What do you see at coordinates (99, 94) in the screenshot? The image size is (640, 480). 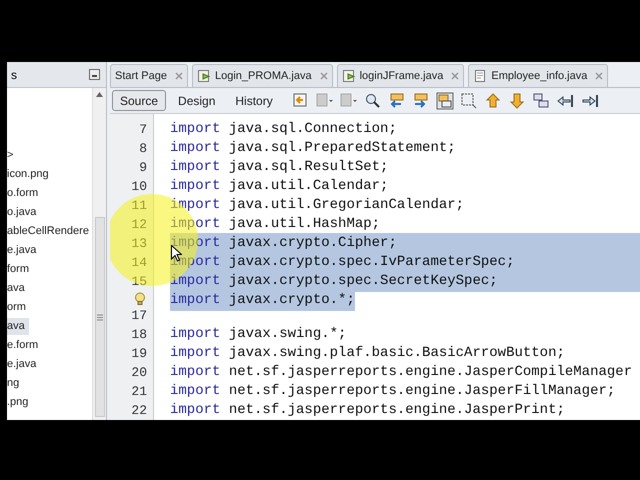 I see `scroll-up-icon` at bounding box center [99, 94].